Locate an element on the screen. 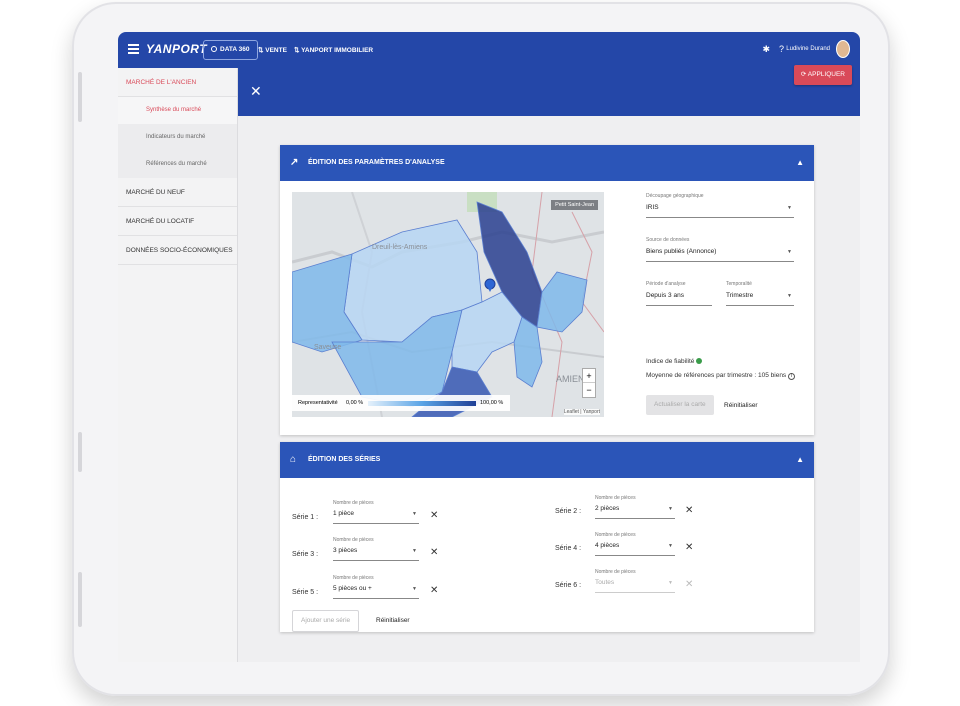 Image resolution: width=960 pixels, height=706 pixels. map-chip: Petit Saint-Jean is located at coordinates (574, 205).